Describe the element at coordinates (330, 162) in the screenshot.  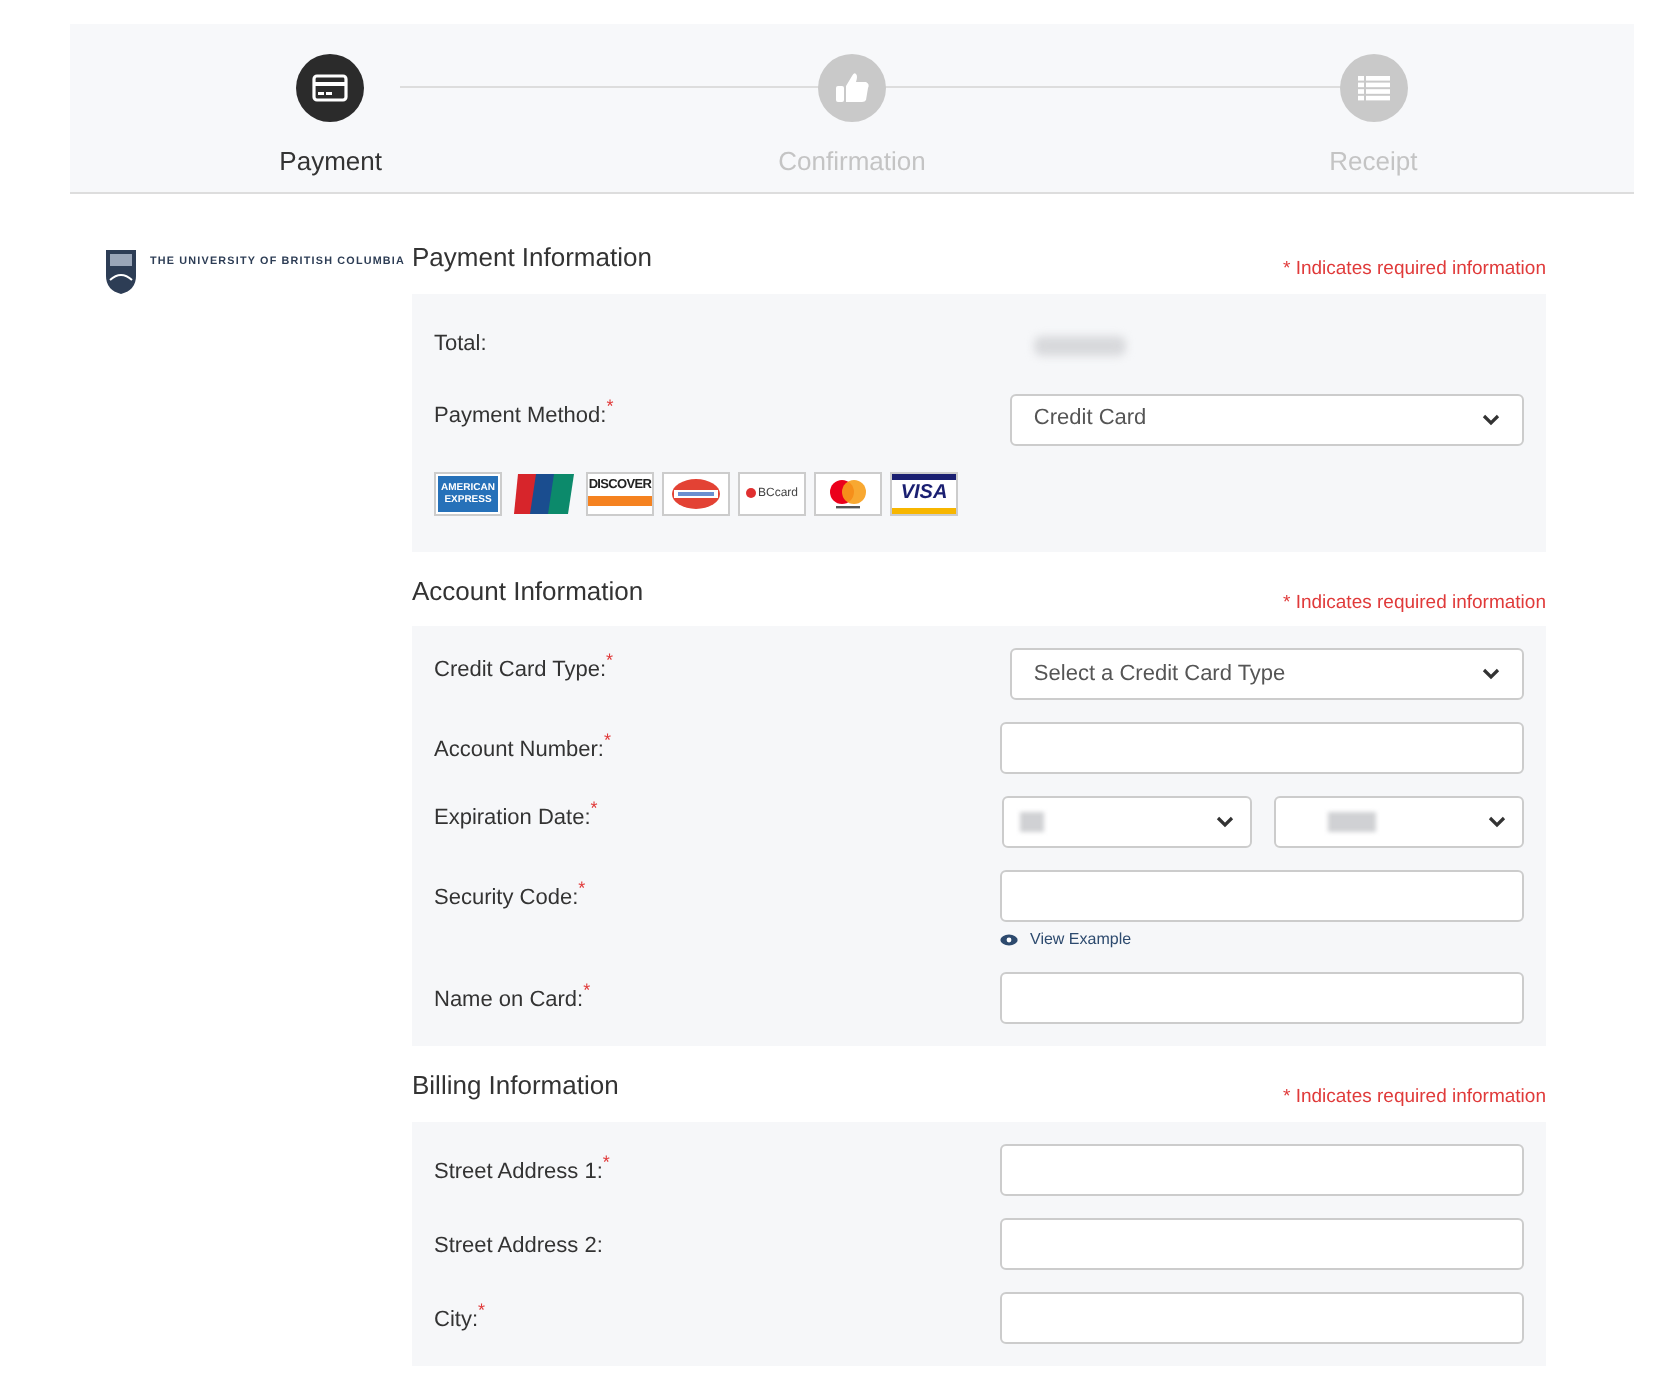
I see `step-label: Payment` at that location.